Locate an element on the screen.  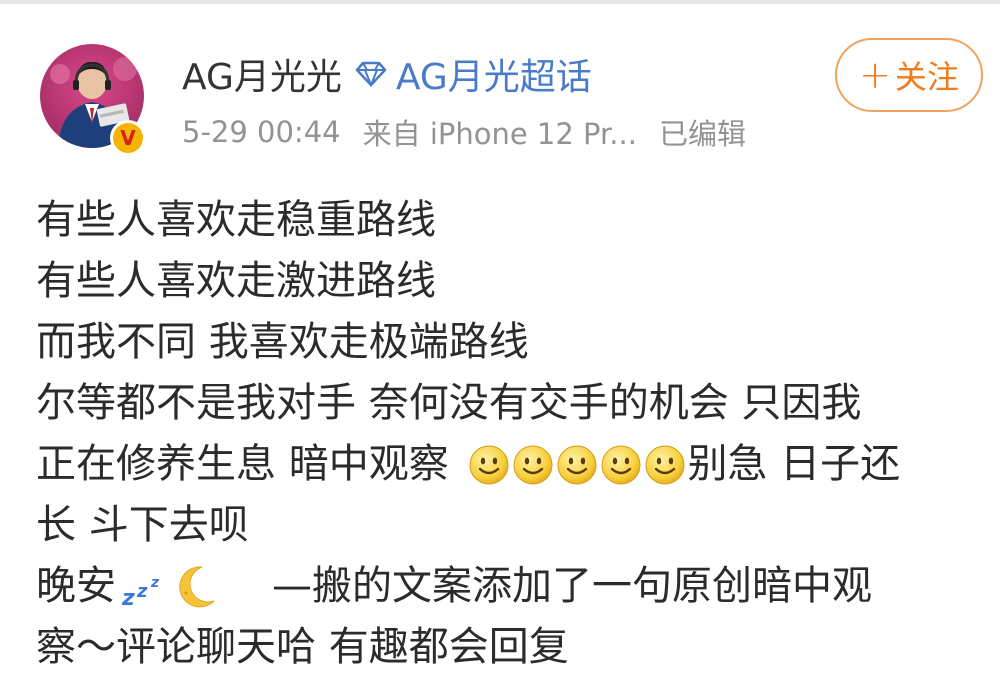
content-line-7-tail: —搬的文案添加了一句原创暗中观 is located at coordinates (572, 586).